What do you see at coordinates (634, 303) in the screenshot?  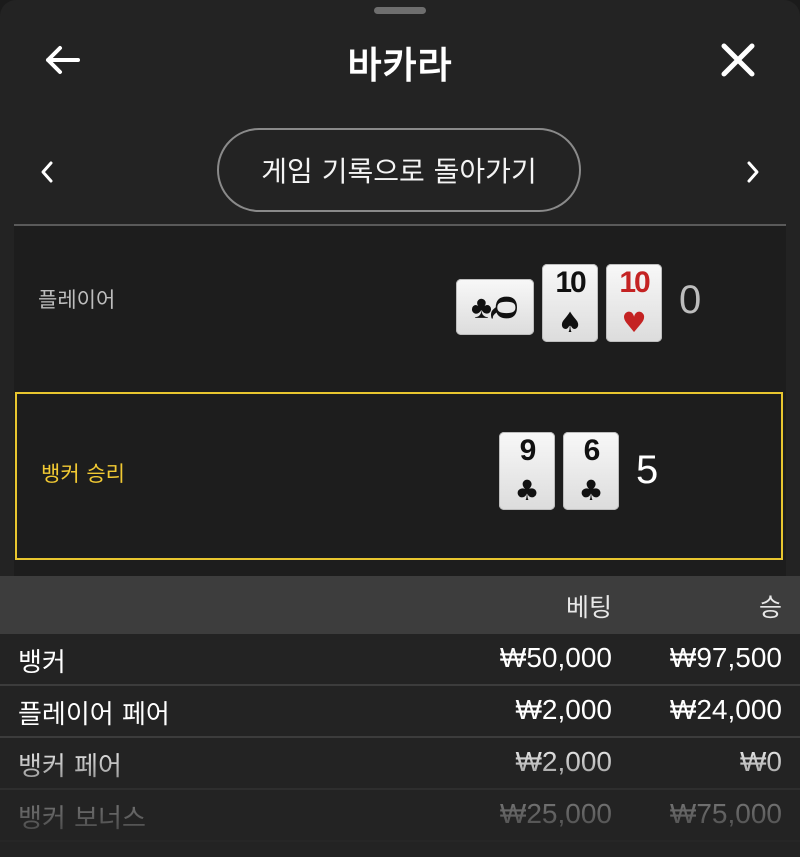 I see `player-card-3: 10 ♥` at bounding box center [634, 303].